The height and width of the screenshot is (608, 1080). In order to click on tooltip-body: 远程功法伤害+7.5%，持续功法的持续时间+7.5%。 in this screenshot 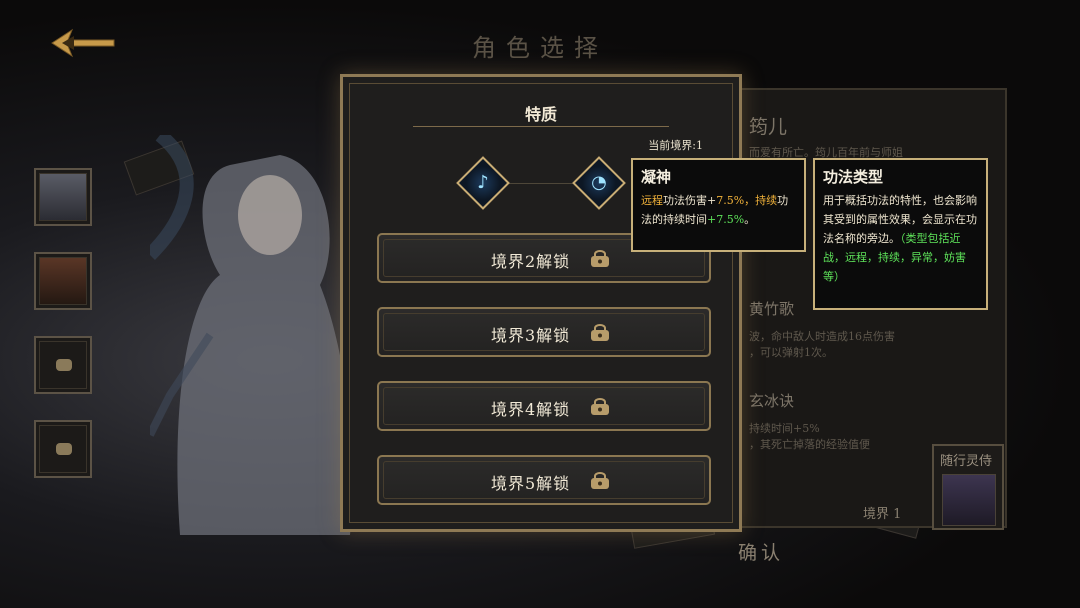, I will do `click(718, 210)`.